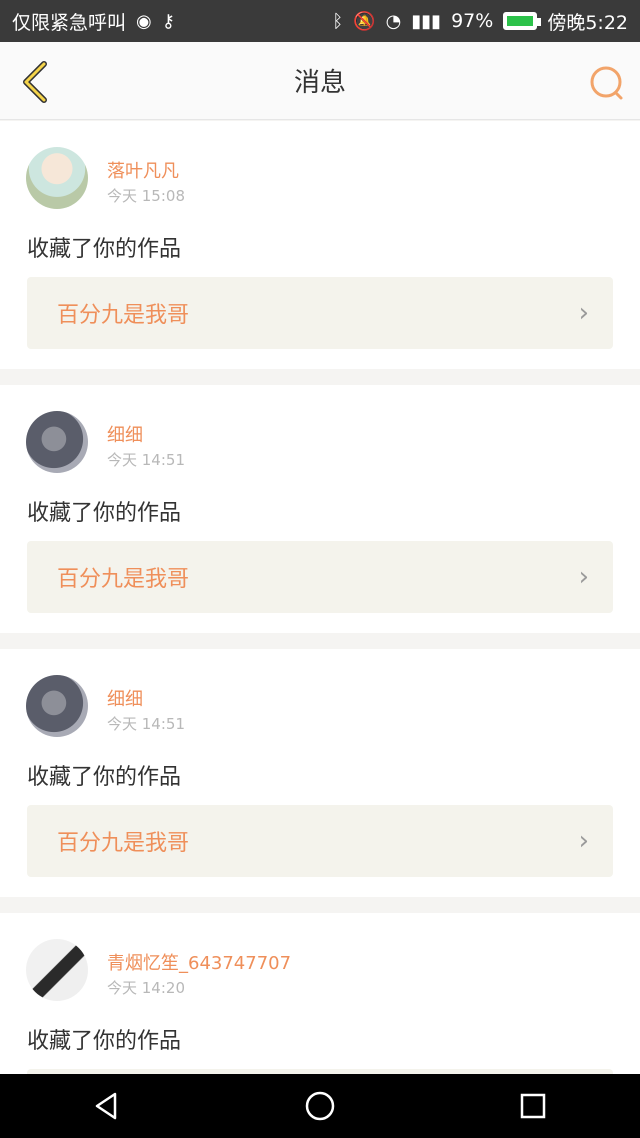 Image resolution: width=640 pixels, height=1138 pixels. Describe the element at coordinates (69, 22) in the screenshot. I see `status-text: 仅限紧急呼叫` at that location.